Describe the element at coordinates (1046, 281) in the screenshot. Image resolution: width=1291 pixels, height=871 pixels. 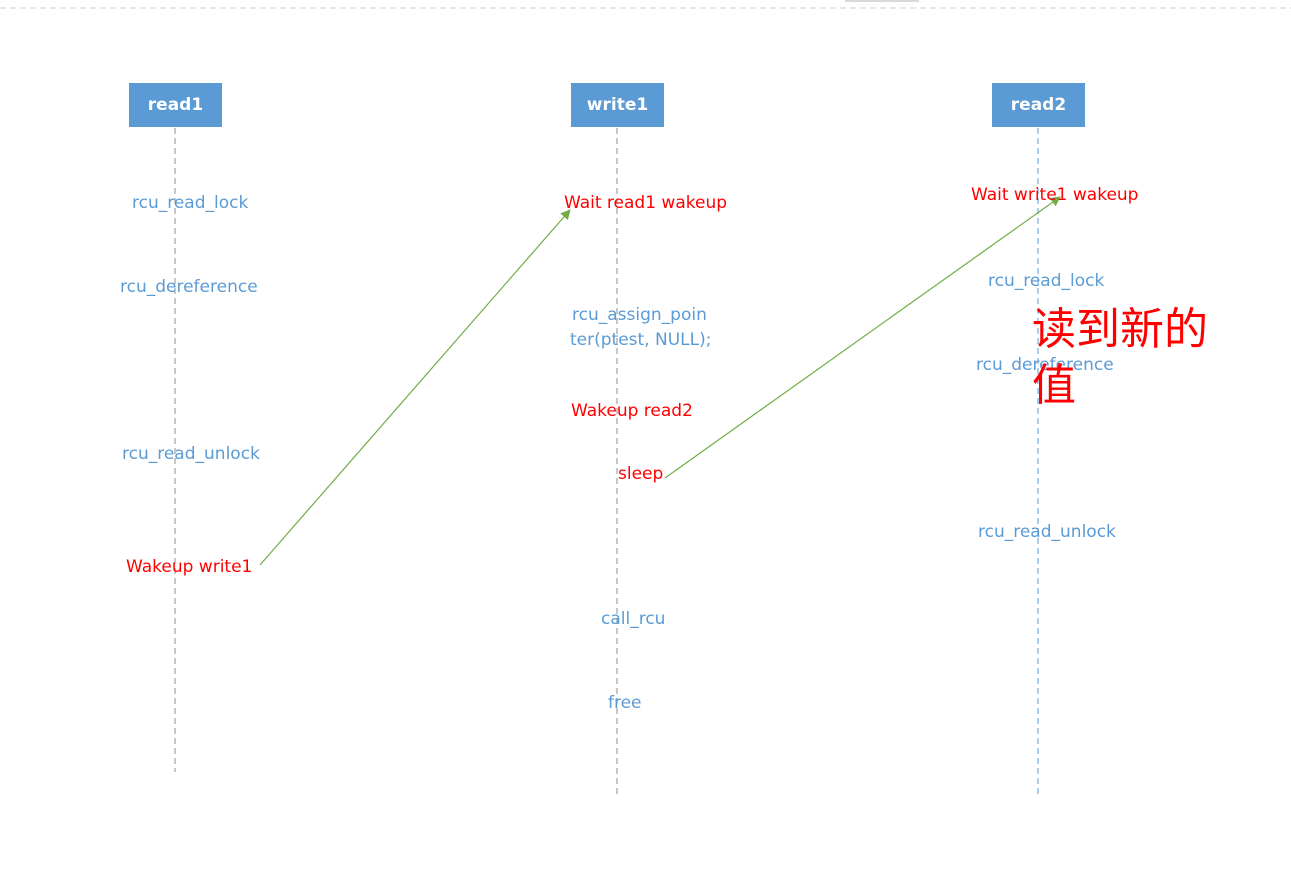
I see `read2-step: rcu_read_lock` at that location.